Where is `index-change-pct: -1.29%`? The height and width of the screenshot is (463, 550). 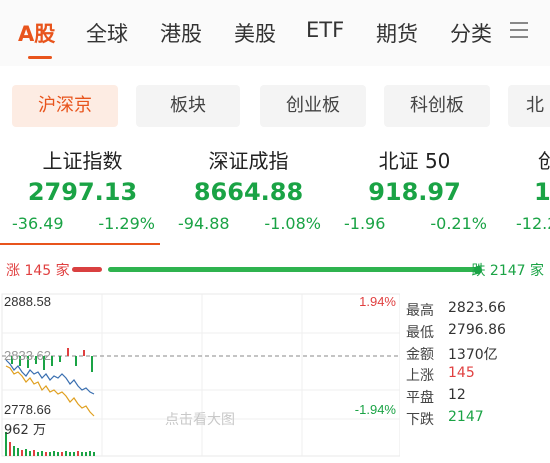 index-change-pct: -1.29% is located at coordinates (126, 223).